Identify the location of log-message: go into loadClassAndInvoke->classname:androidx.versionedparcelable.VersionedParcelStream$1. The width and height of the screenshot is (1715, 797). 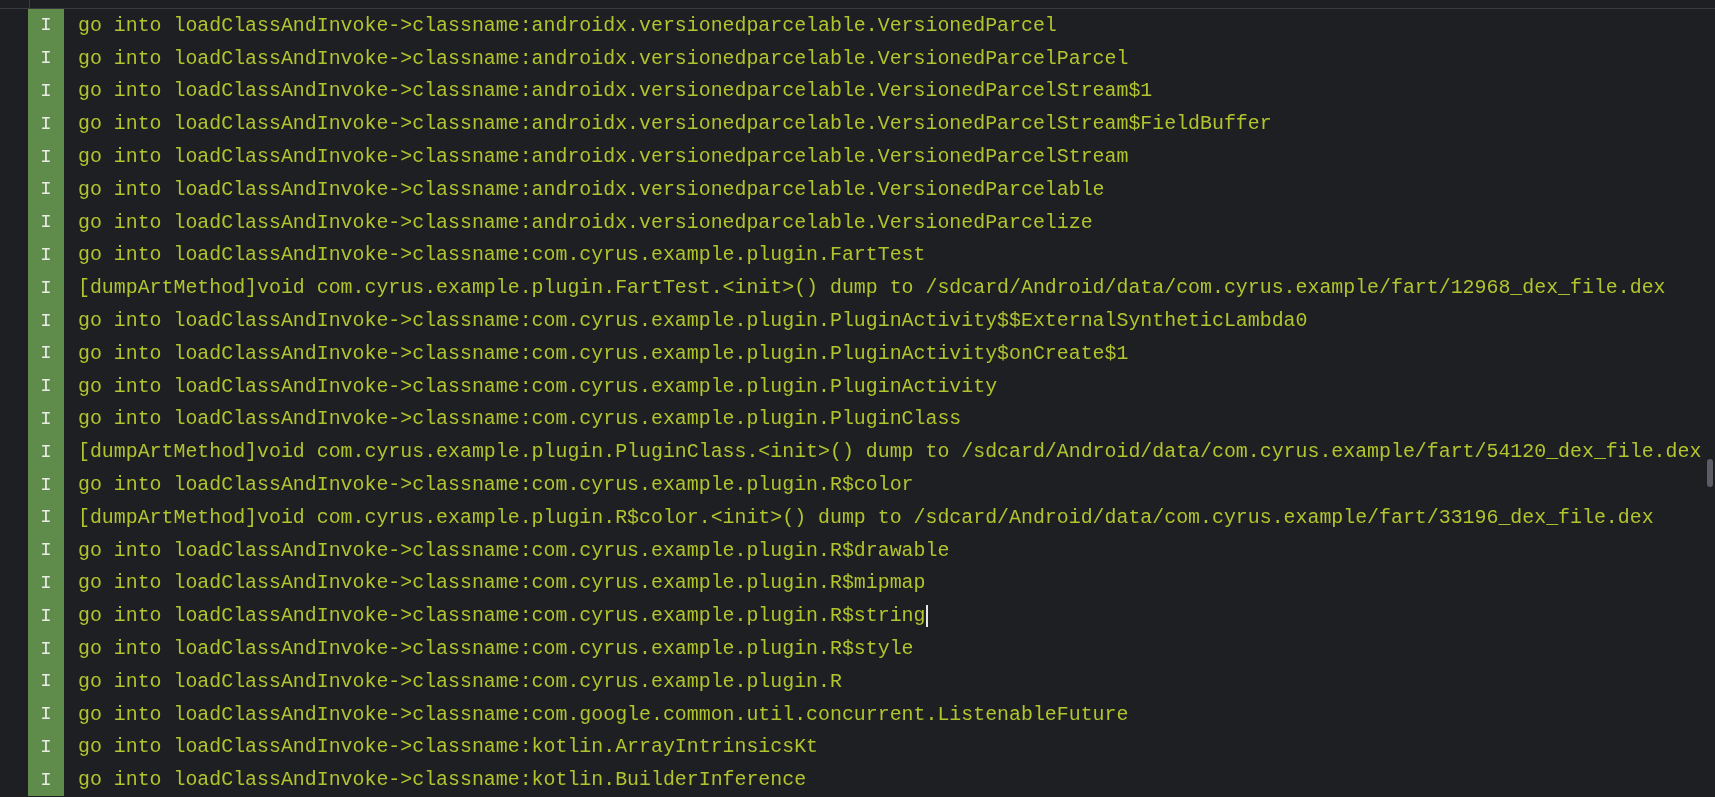
(615, 91).